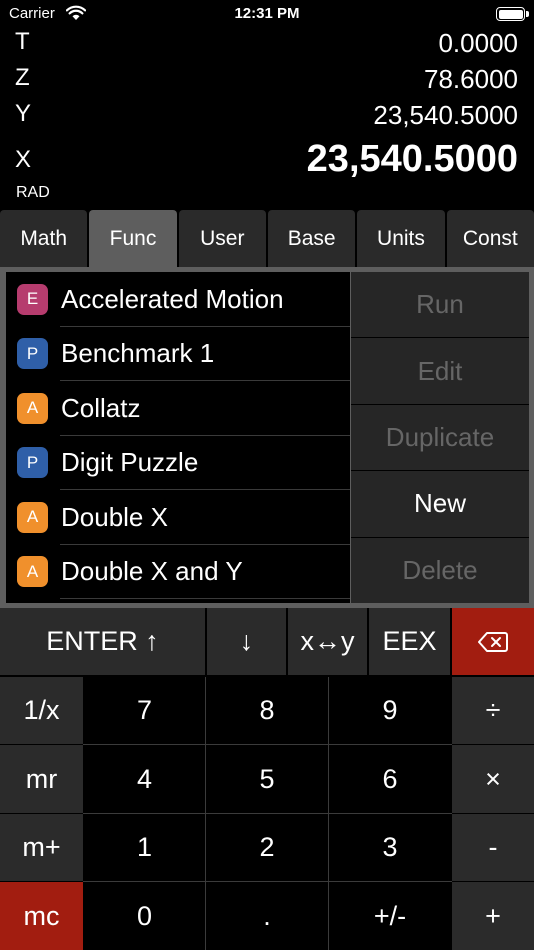 This screenshot has height=950, width=534. I want to click on stack-register-x: X 23,540.5000, so click(267, 161).